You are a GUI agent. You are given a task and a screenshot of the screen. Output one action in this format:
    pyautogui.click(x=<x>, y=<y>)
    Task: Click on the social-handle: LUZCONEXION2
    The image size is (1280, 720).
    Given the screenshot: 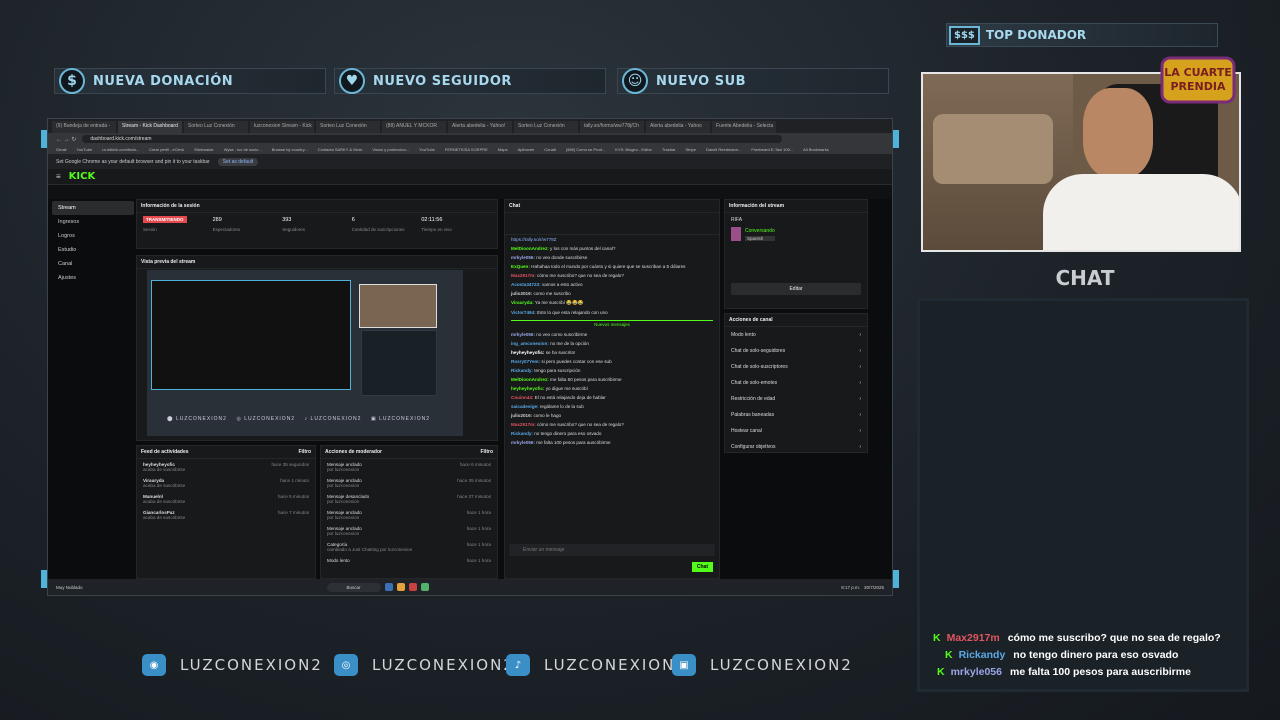 What is the action you would take?
    pyautogui.click(x=443, y=665)
    